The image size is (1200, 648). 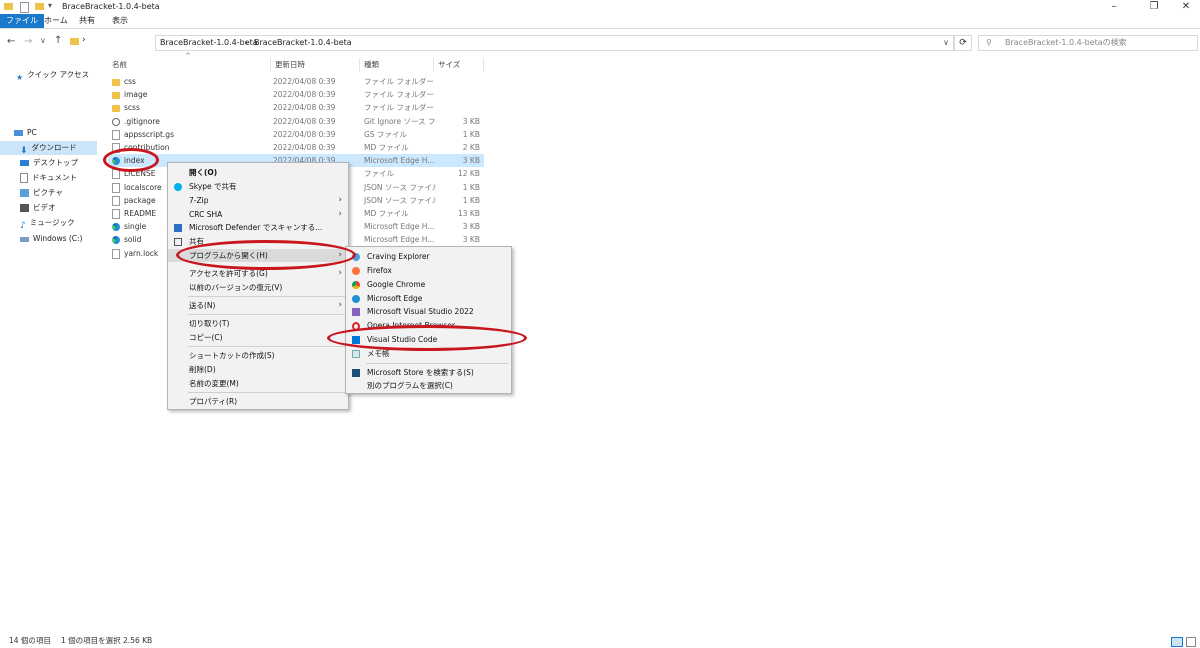 I want to click on recent-chevron-icon: ∨, so click(x=43, y=40).